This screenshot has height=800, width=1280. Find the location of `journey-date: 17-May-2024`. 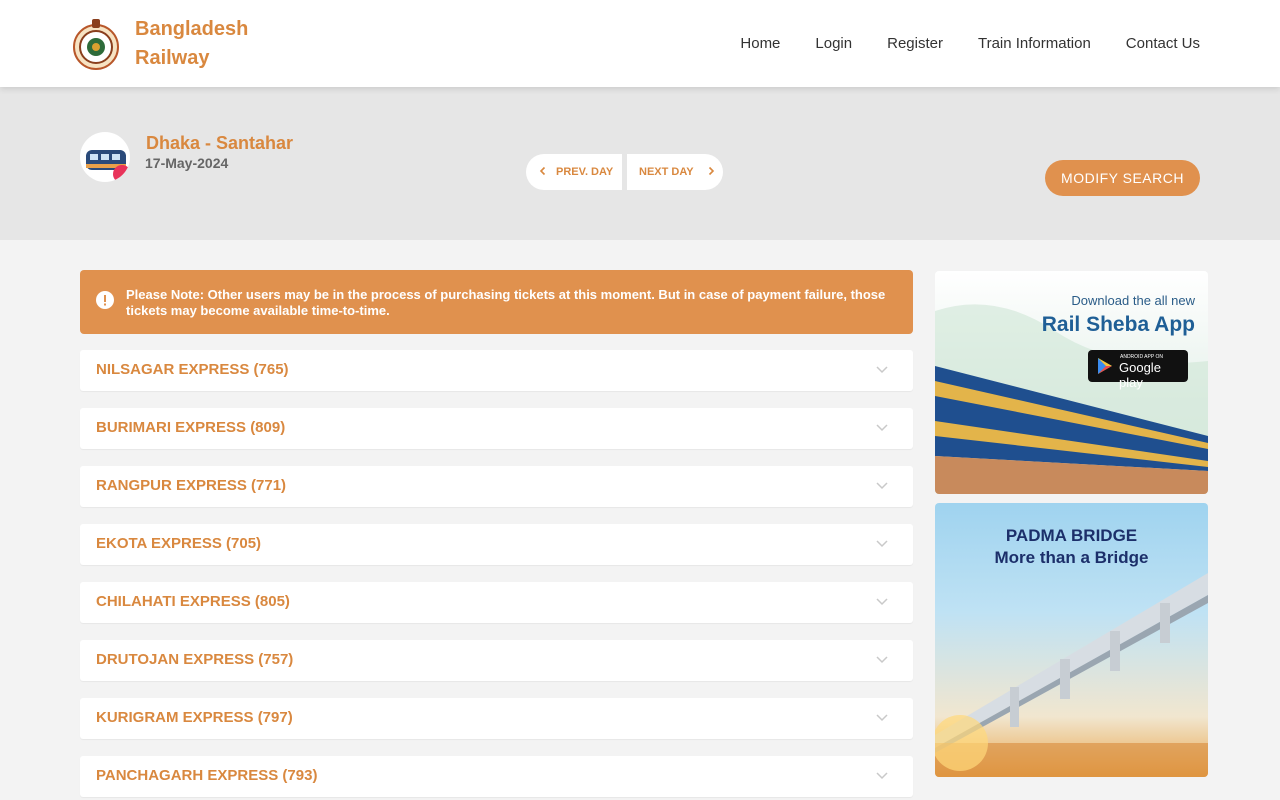

journey-date: 17-May-2024 is located at coordinates (187, 163).